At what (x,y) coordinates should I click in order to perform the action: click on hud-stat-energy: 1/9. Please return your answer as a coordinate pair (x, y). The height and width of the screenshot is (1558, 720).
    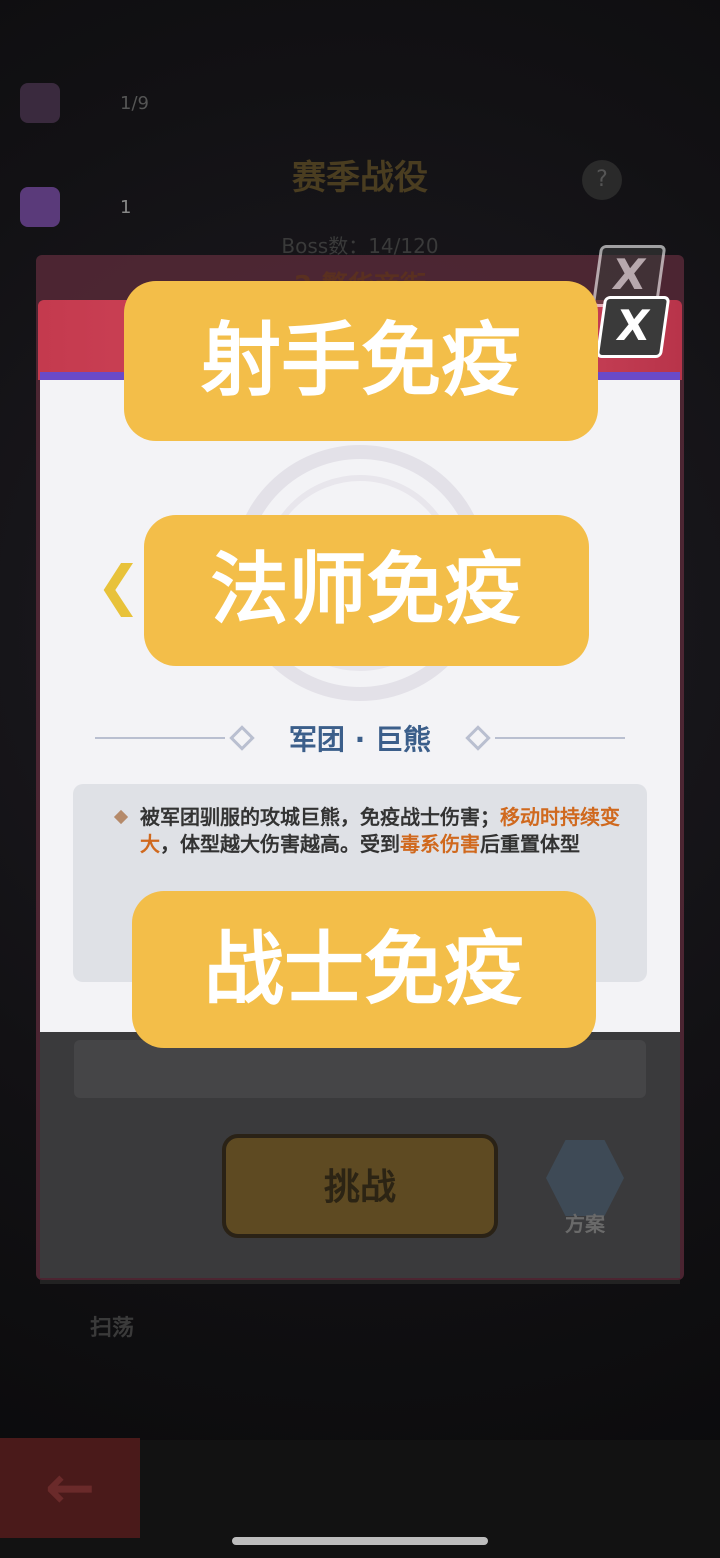
    Looking at the image, I should click on (84, 103).